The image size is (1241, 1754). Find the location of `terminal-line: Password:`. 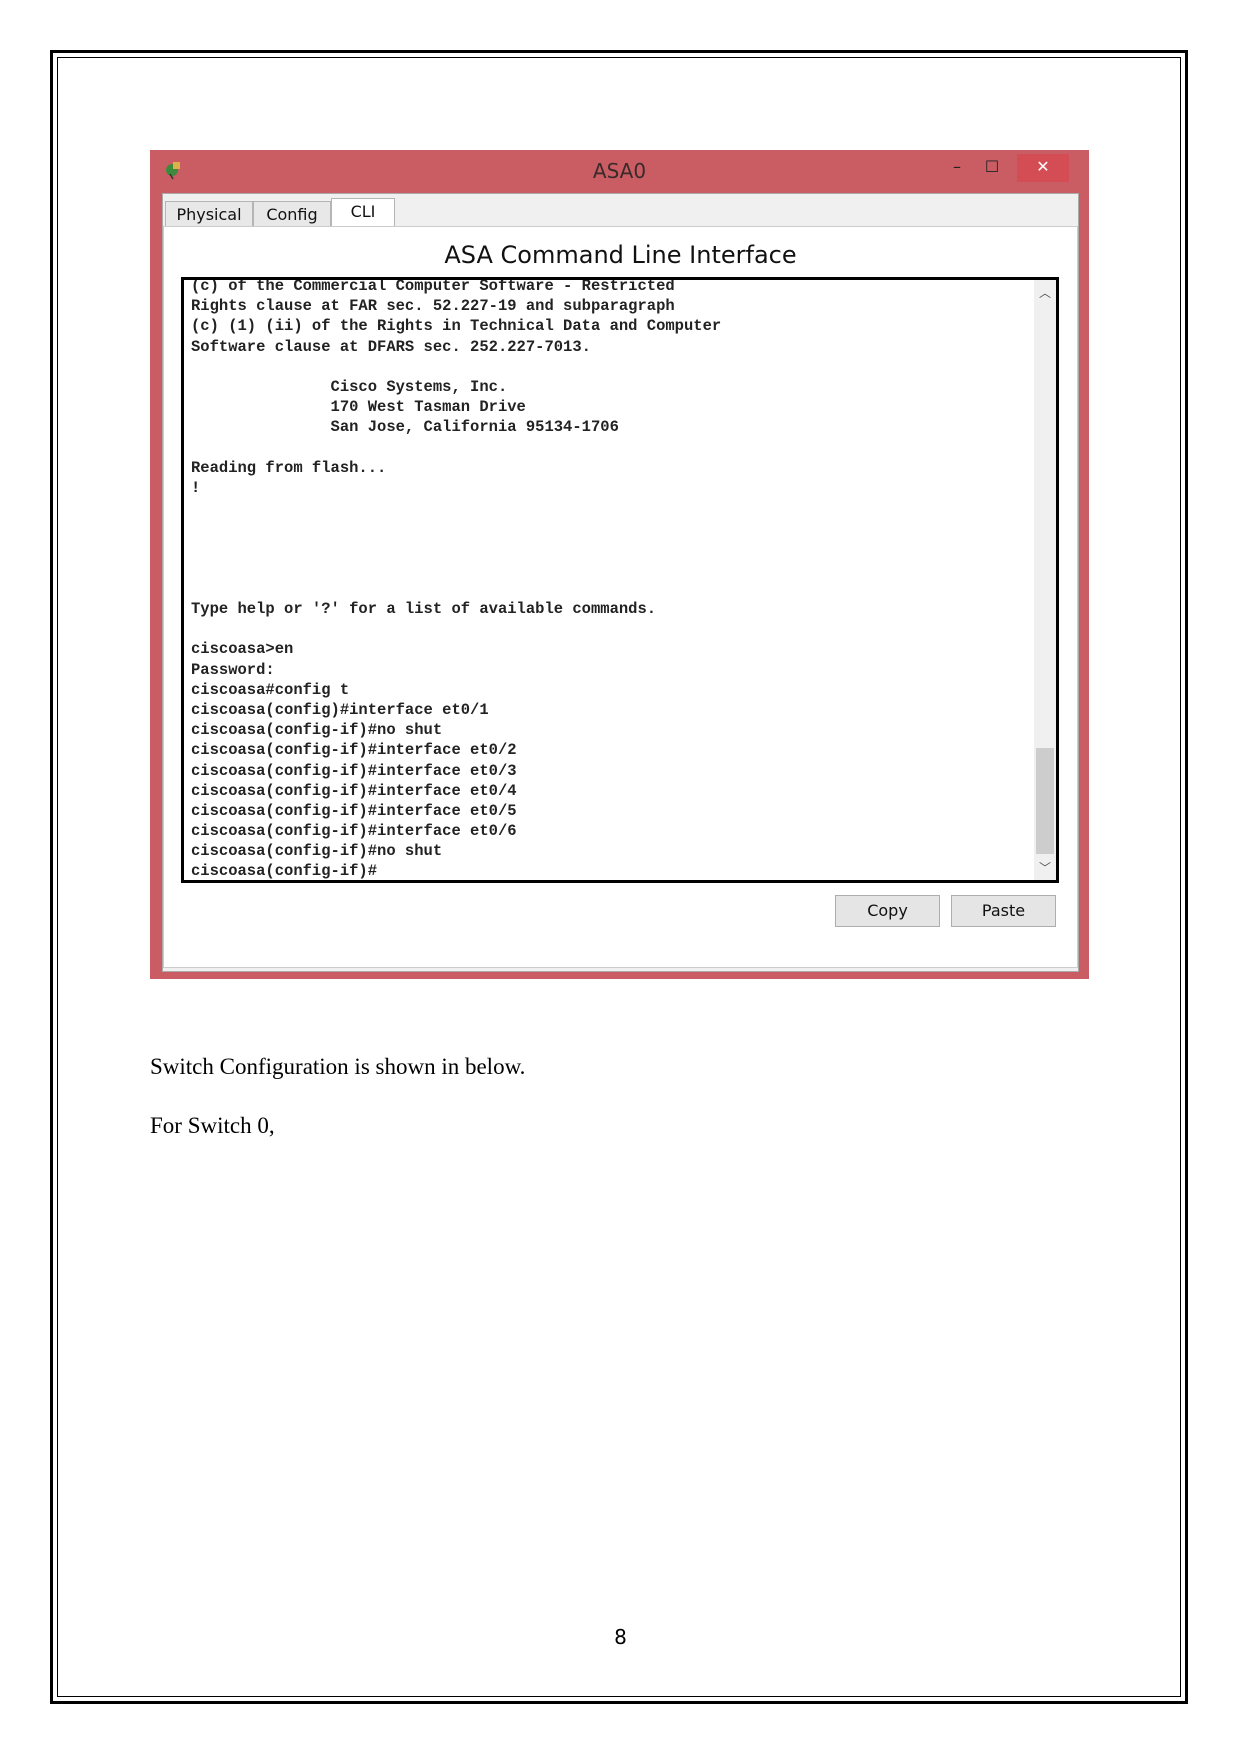

terminal-line: Password: is located at coordinates (233, 669).